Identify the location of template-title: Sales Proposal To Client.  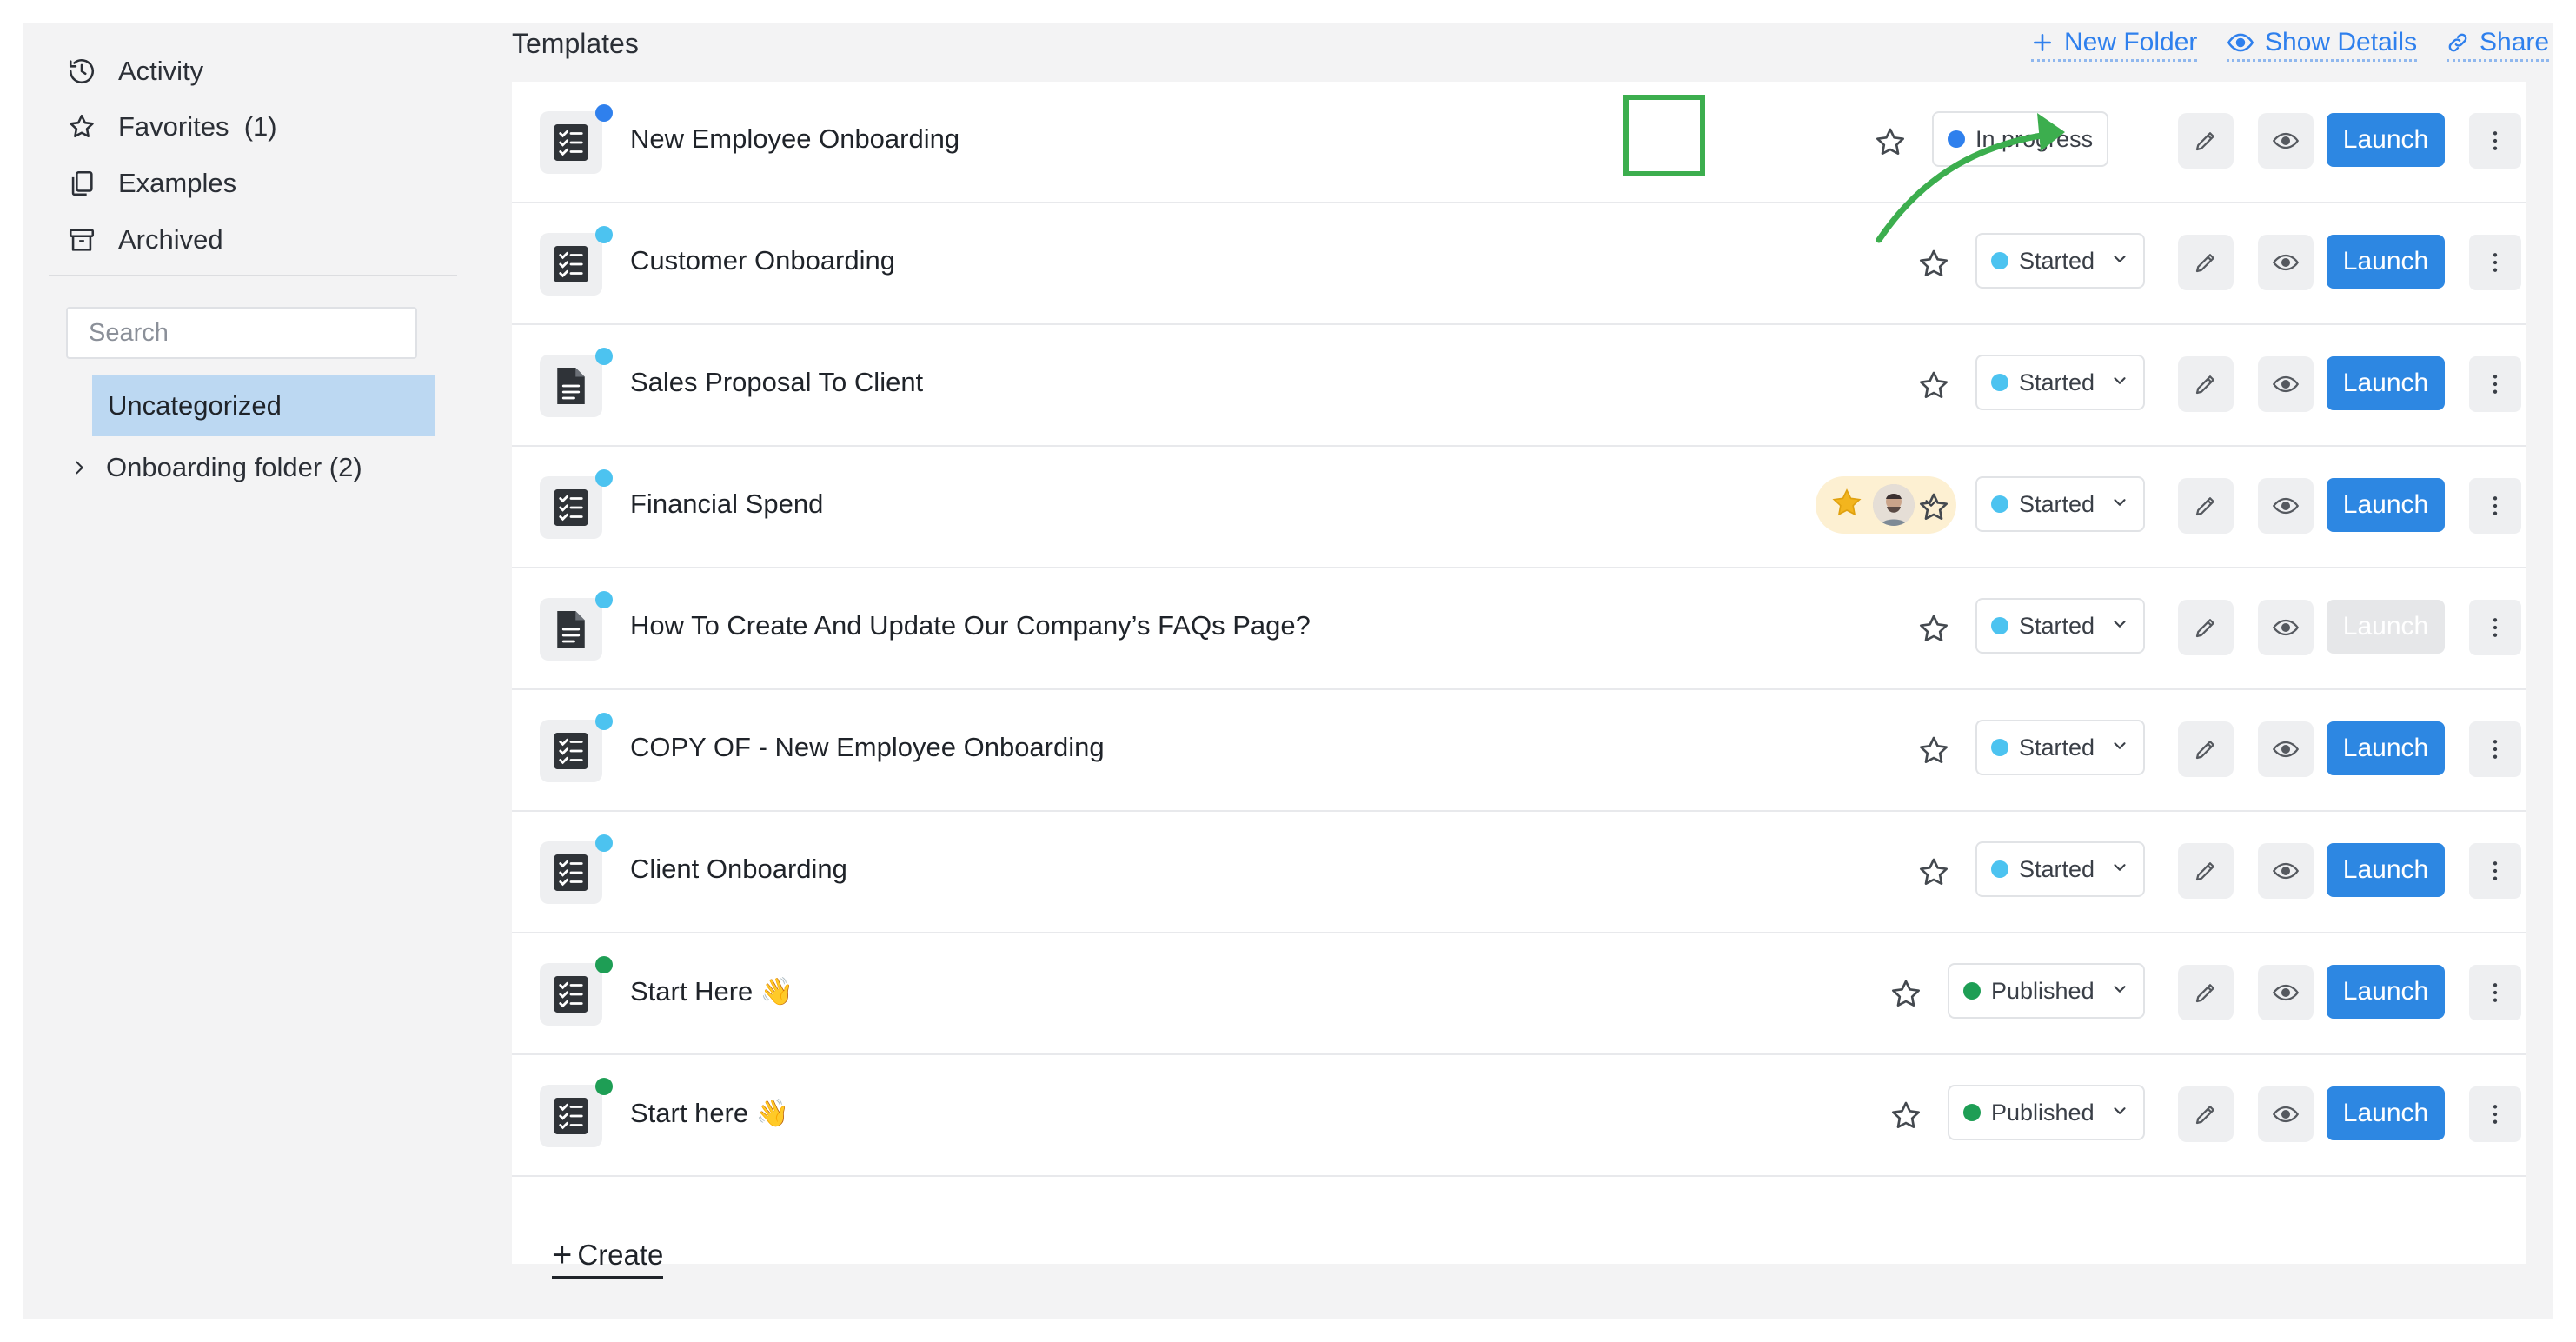
(777, 383).